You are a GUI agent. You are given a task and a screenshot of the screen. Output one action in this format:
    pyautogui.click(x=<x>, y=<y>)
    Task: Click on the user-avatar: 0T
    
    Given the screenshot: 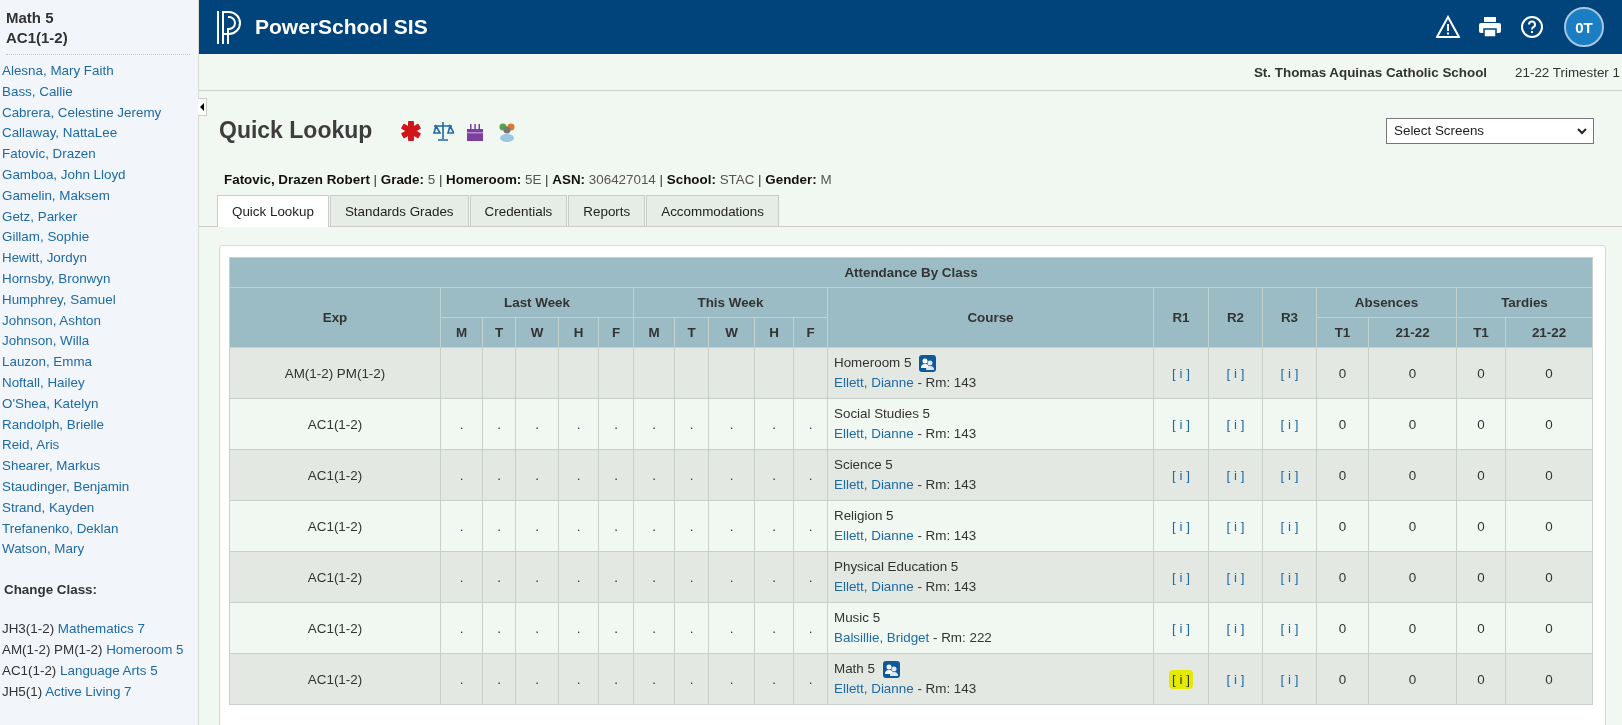 What is the action you would take?
    pyautogui.click(x=1584, y=27)
    